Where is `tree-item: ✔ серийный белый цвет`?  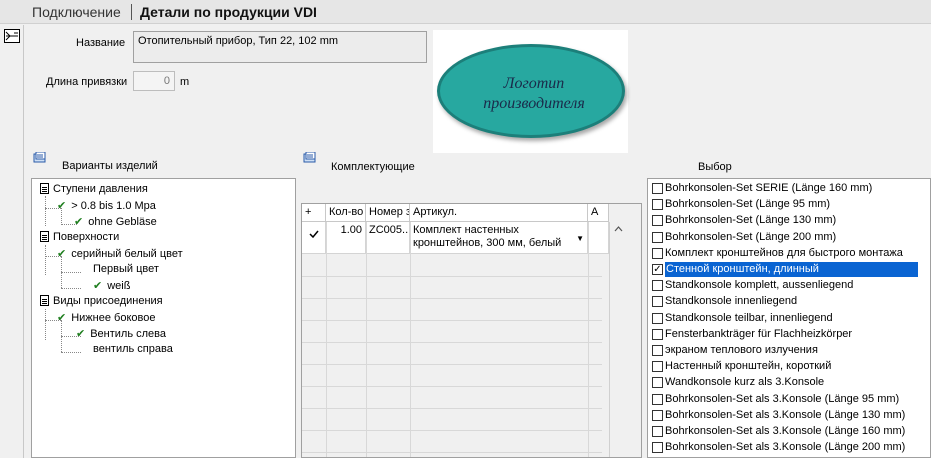
tree-item: ✔ серийный белый цвет is located at coordinates (120, 253).